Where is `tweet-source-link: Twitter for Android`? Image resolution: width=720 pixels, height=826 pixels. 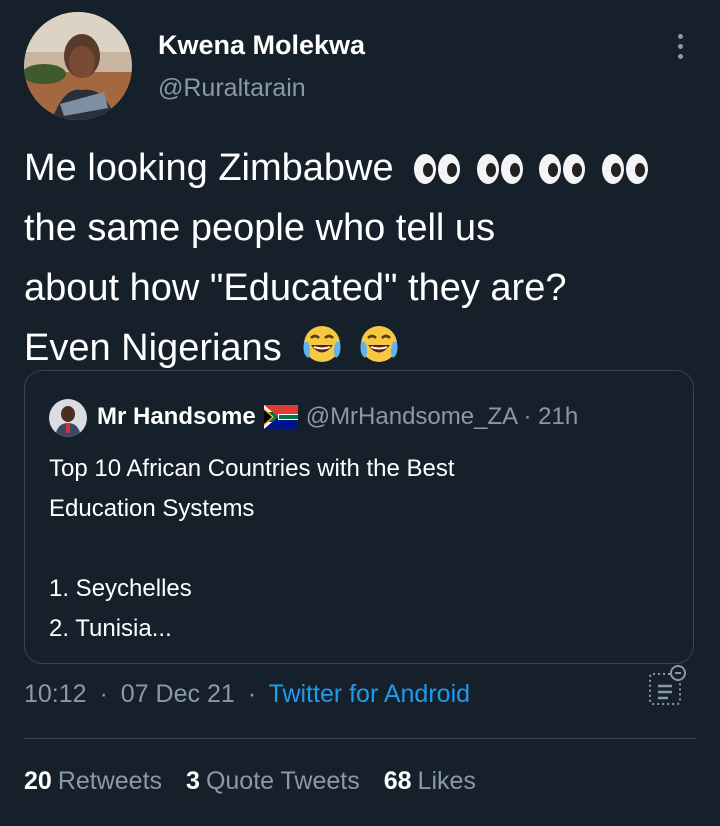
tweet-source-link: Twitter for Android is located at coordinates (369, 694).